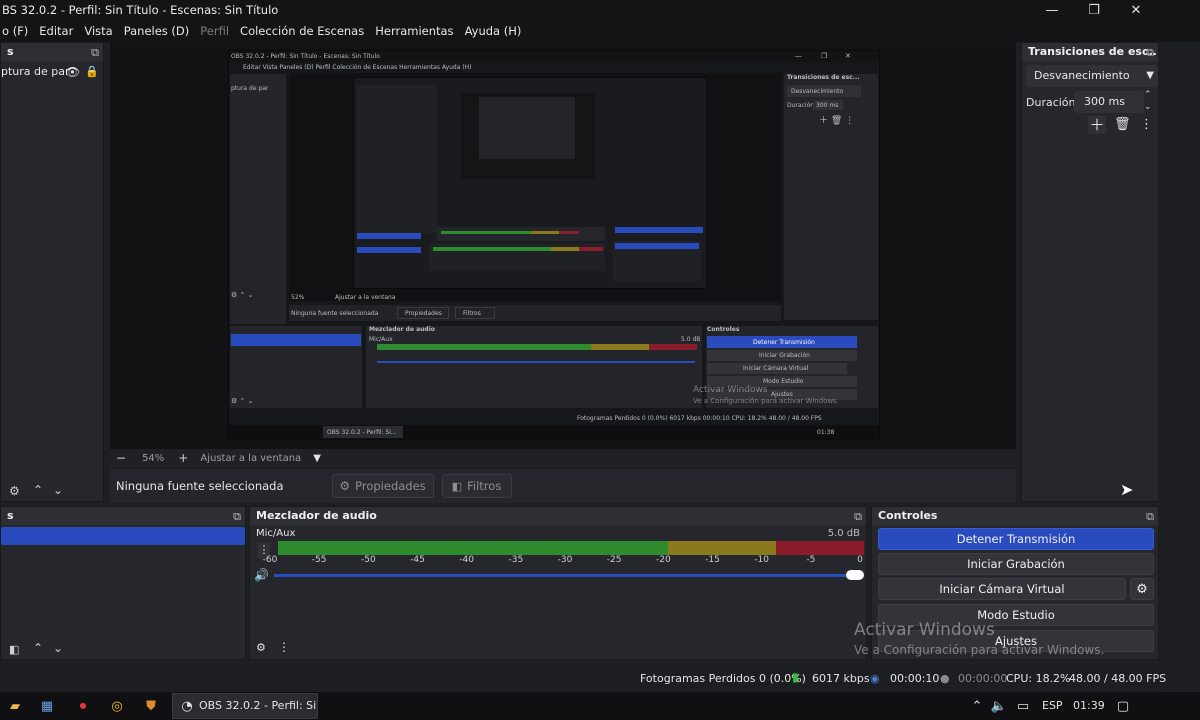  I want to click on notifications-icon: ▢, so click(1123, 706).